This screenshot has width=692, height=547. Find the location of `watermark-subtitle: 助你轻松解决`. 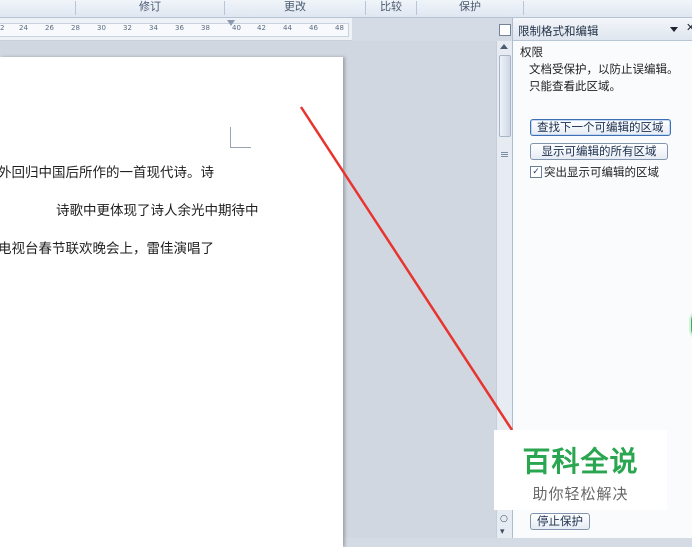

watermark-subtitle: 助你轻松解决 is located at coordinates (580, 494).